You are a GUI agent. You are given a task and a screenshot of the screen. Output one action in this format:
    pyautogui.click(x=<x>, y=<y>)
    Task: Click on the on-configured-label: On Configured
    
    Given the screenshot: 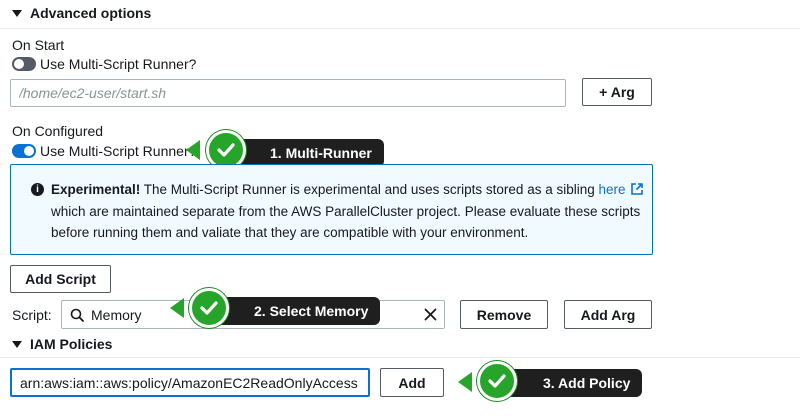 What is the action you would take?
    pyautogui.click(x=58, y=131)
    